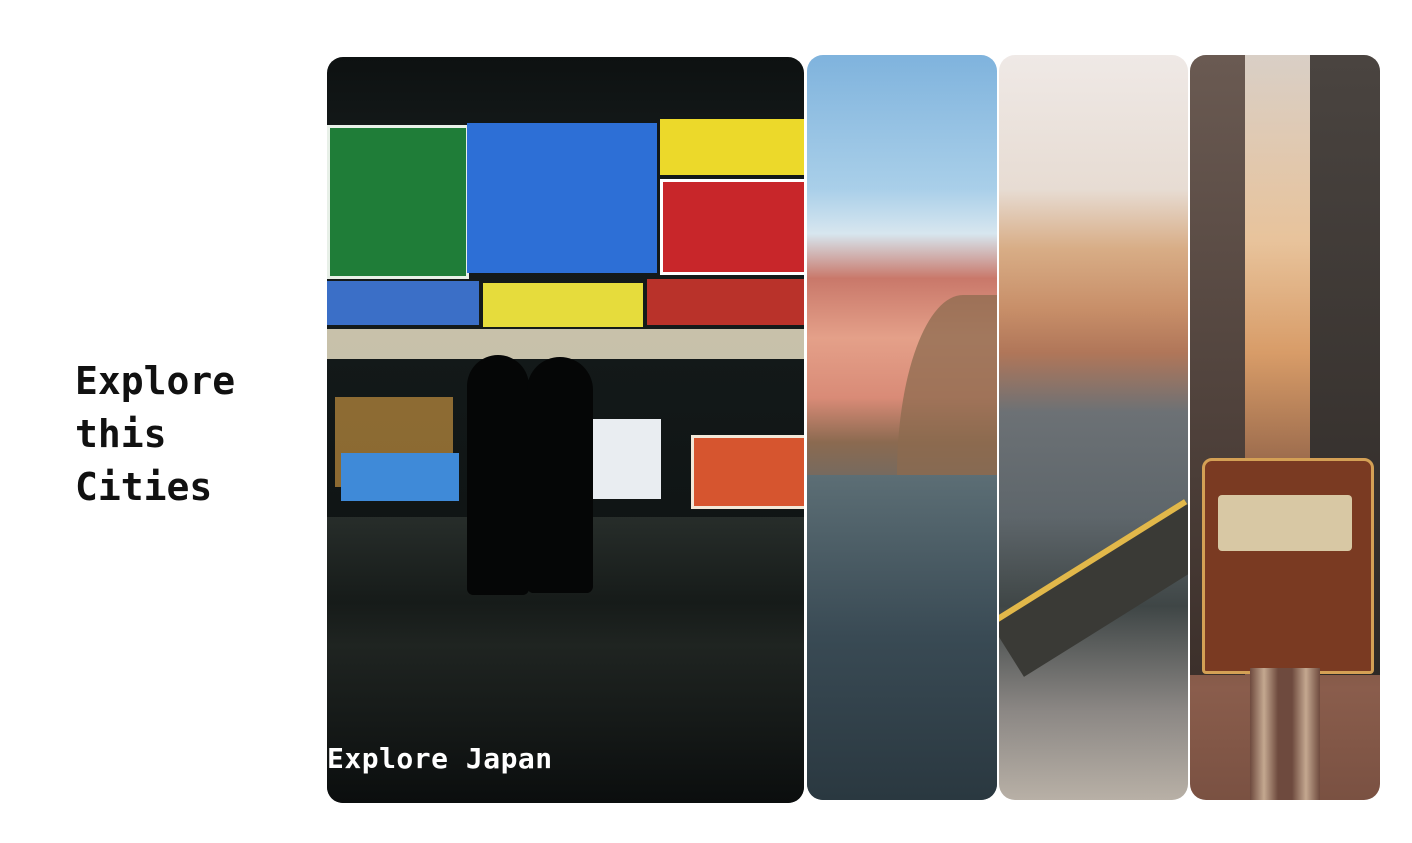  I want to click on cable-car-window, so click(1285, 523).